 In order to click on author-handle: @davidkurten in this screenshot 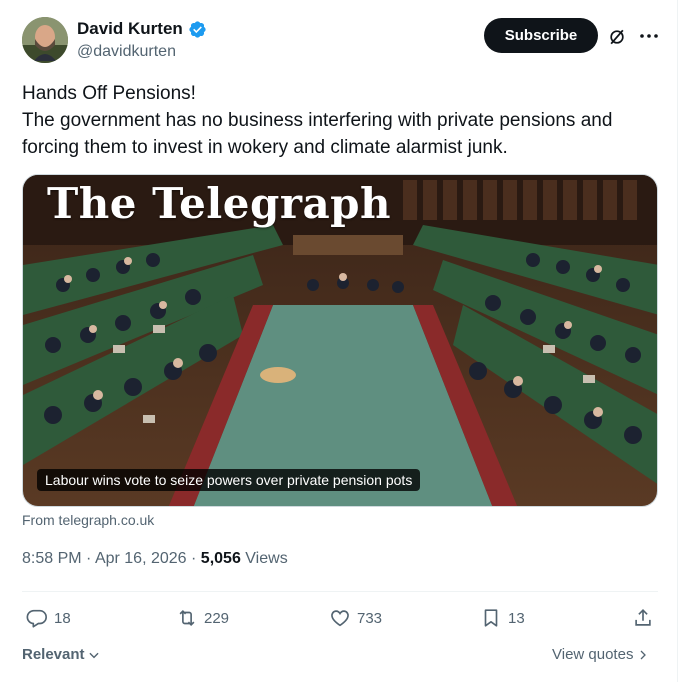, I will do `click(126, 52)`.